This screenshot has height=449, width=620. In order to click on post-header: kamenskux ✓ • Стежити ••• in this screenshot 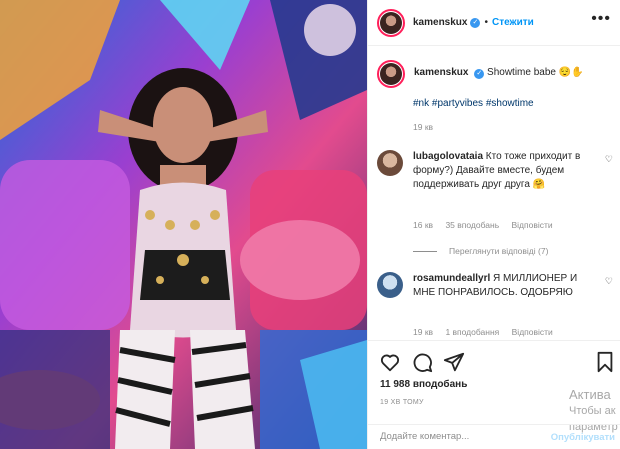, I will do `click(494, 23)`.